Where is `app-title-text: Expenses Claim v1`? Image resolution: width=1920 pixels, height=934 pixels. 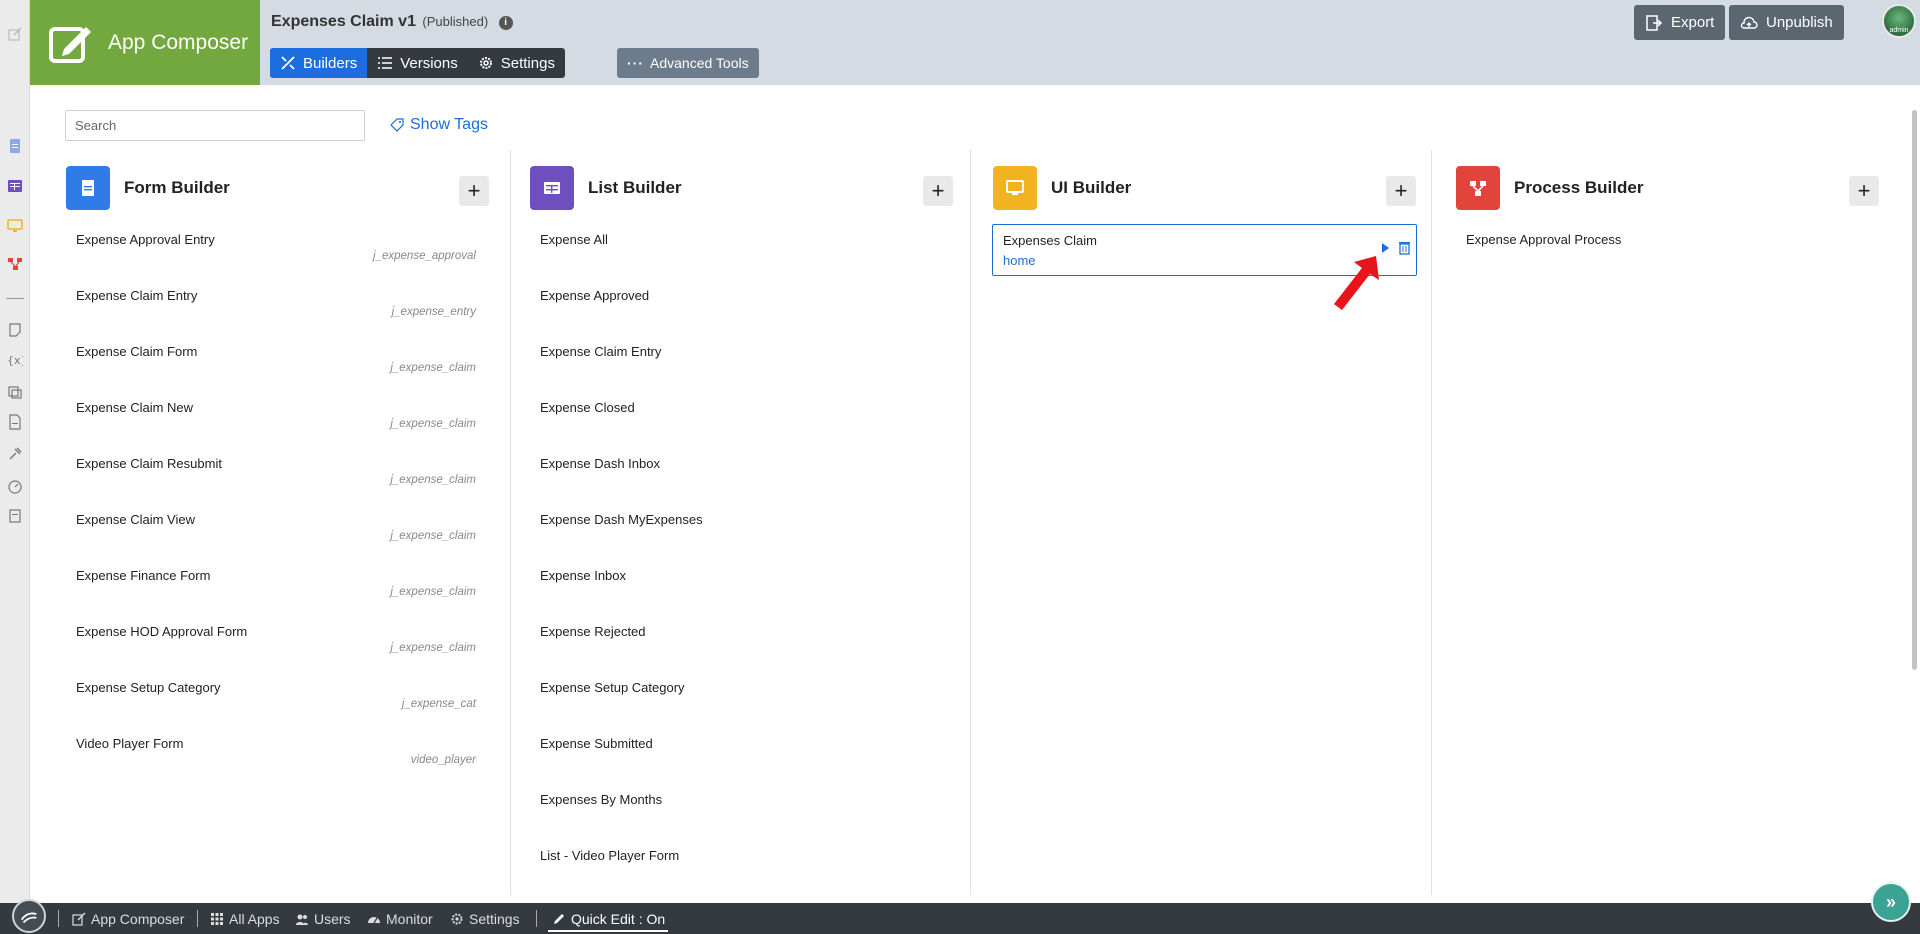
app-title-text: Expenses Claim v1 is located at coordinates (343, 21).